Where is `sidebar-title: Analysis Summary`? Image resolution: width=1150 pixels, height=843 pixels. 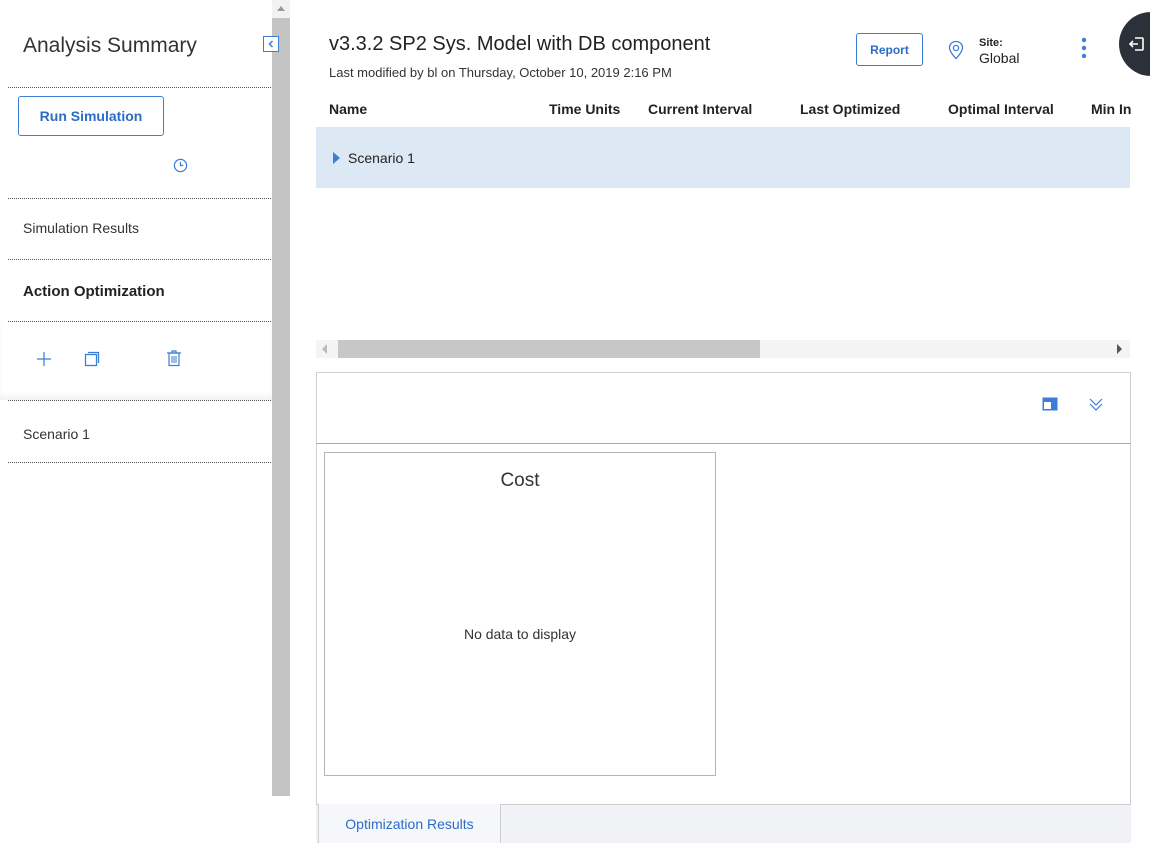
sidebar-title: Analysis Summary is located at coordinates (110, 45).